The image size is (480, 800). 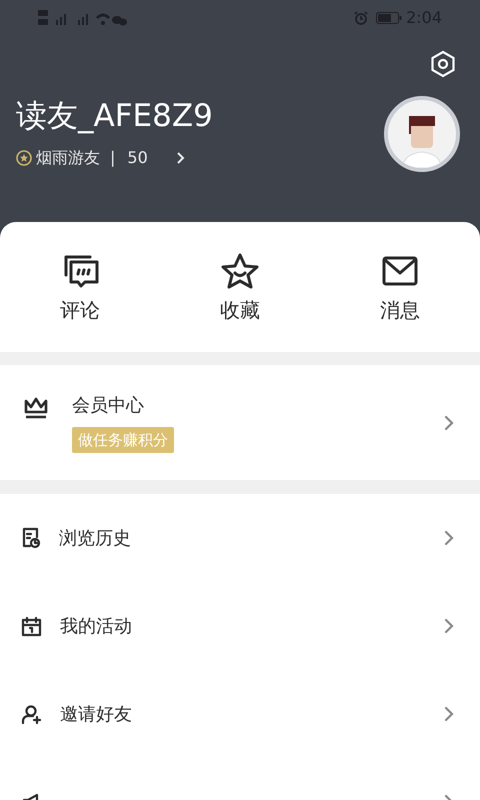 I want to click on menu-item: 我的活动, so click(x=240, y=626).